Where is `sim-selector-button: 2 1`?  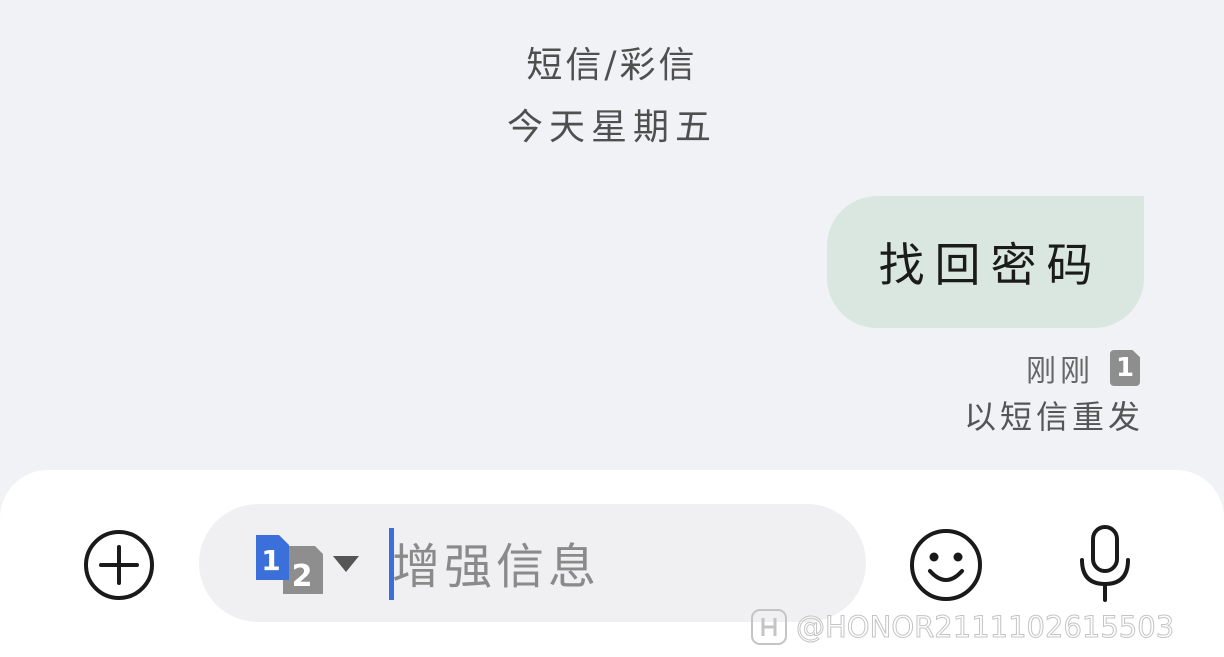 sim-selector-button: 2 1 is located at coordinates (310, 565).